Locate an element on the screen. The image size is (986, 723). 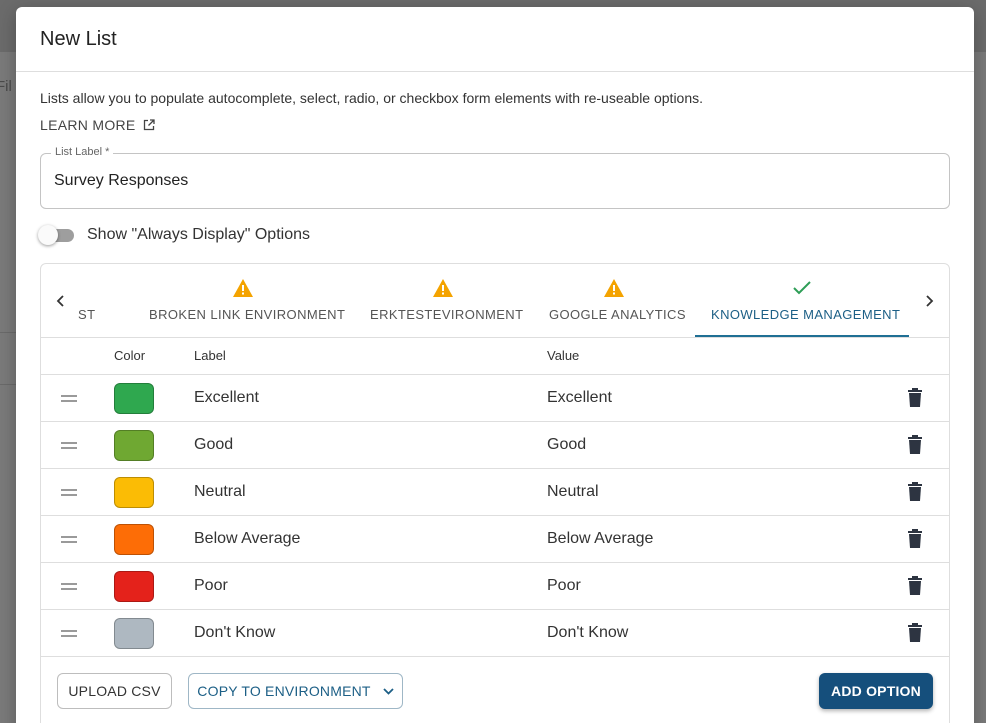
toggle-thumb is located at coordinates (48, 235).